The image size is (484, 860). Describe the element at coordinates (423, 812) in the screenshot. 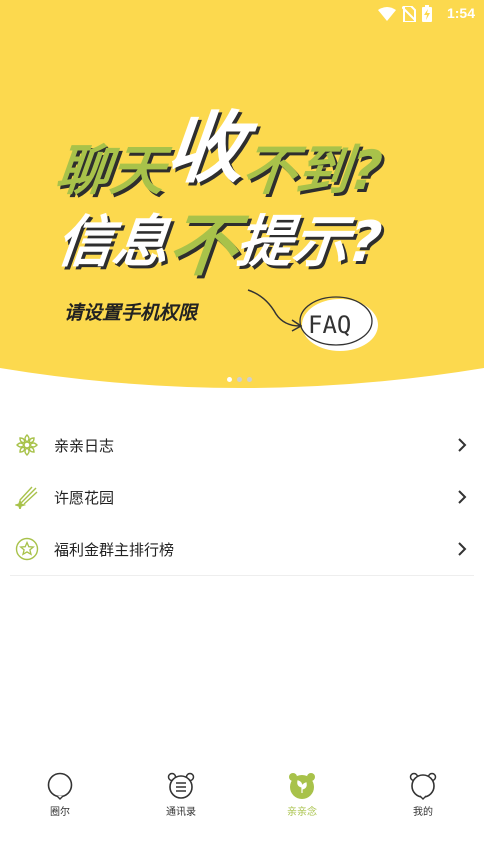

I see `tab-label: 我的` at that location.